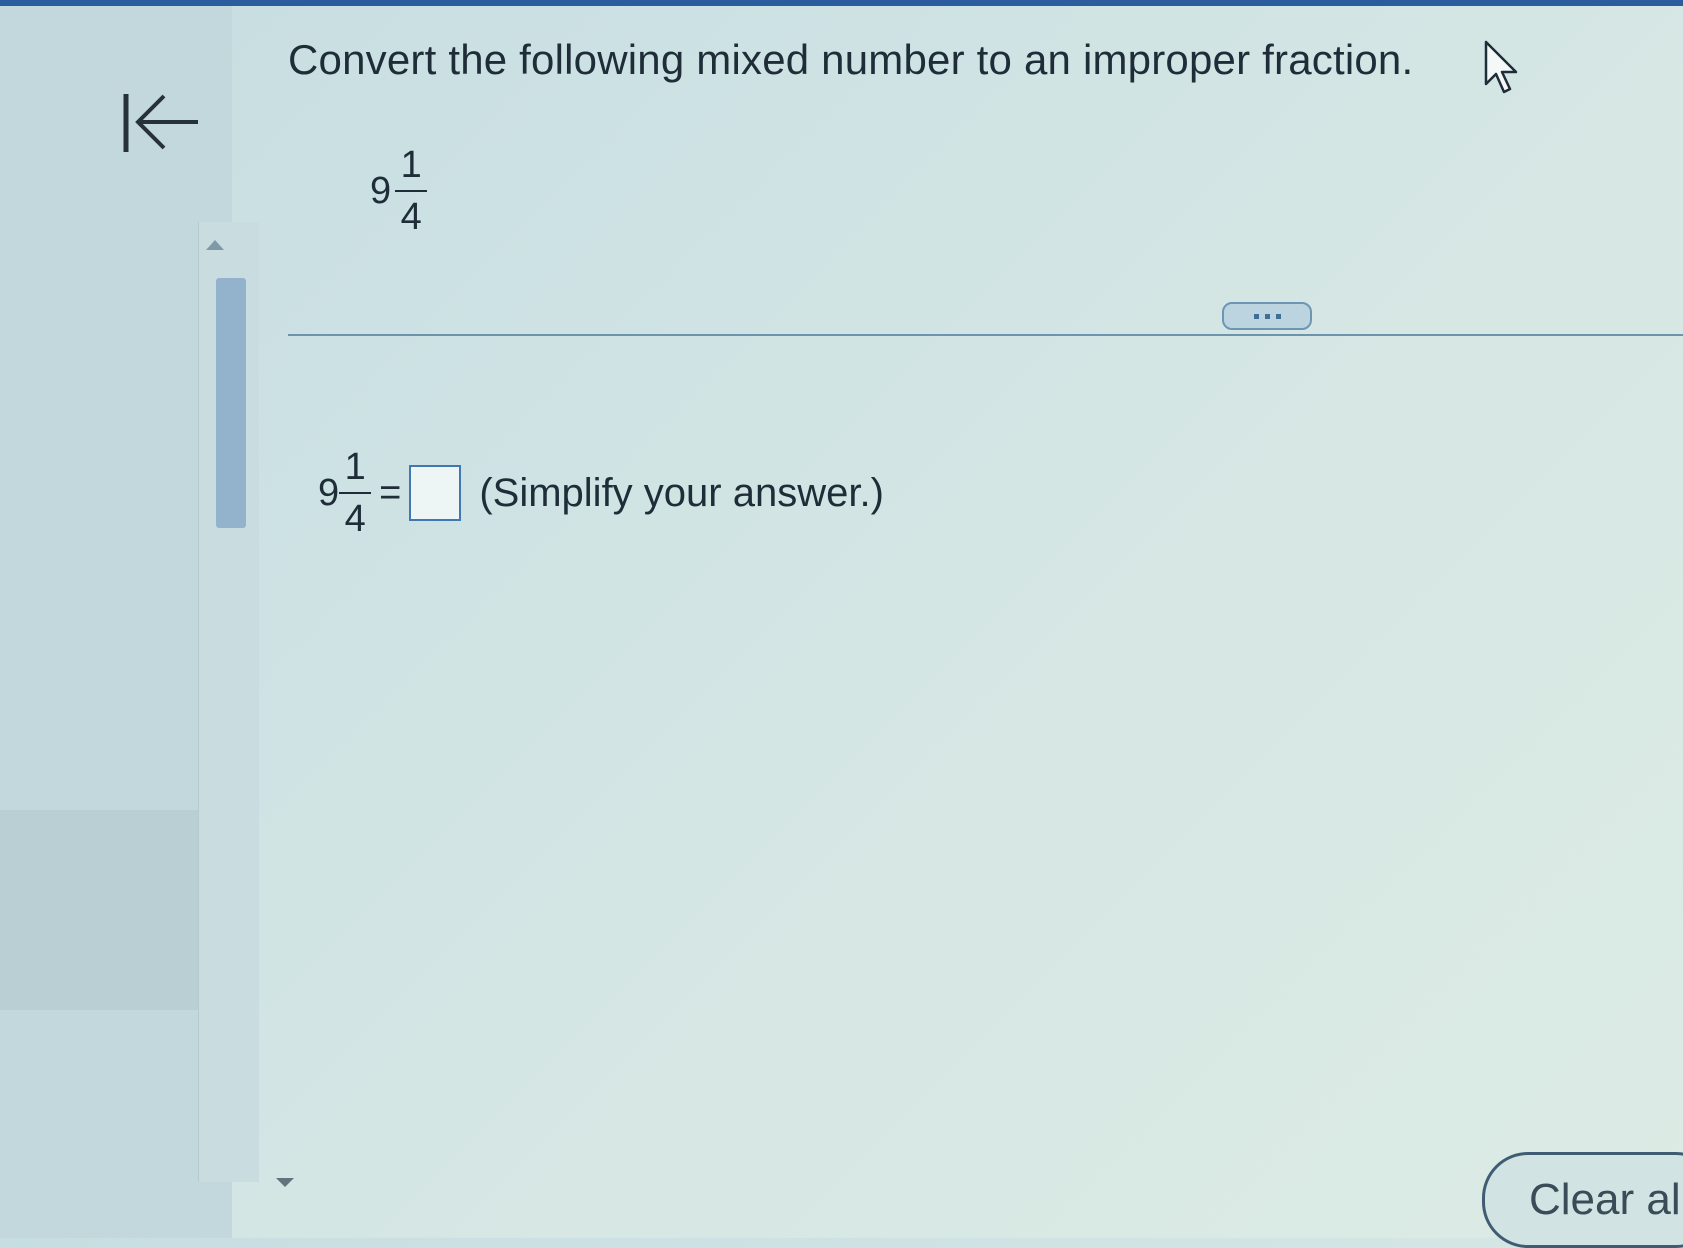  What do you see at coordinates (381, 190) in the screenshot?
I see `mixed-number-whole: 9` at bounding box center [381, 190].